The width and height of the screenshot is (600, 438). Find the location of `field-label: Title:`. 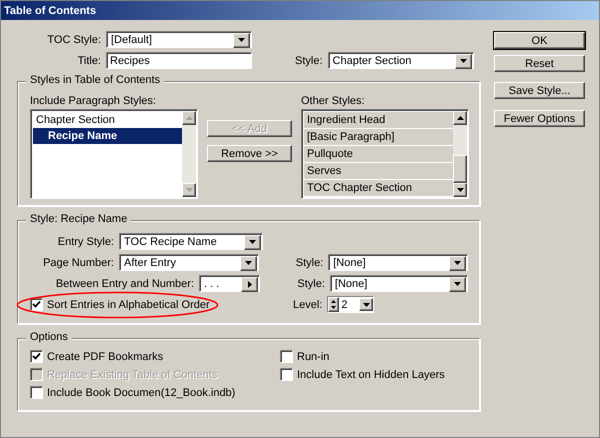

field-label: Title: is located at coordinates (88, 60).